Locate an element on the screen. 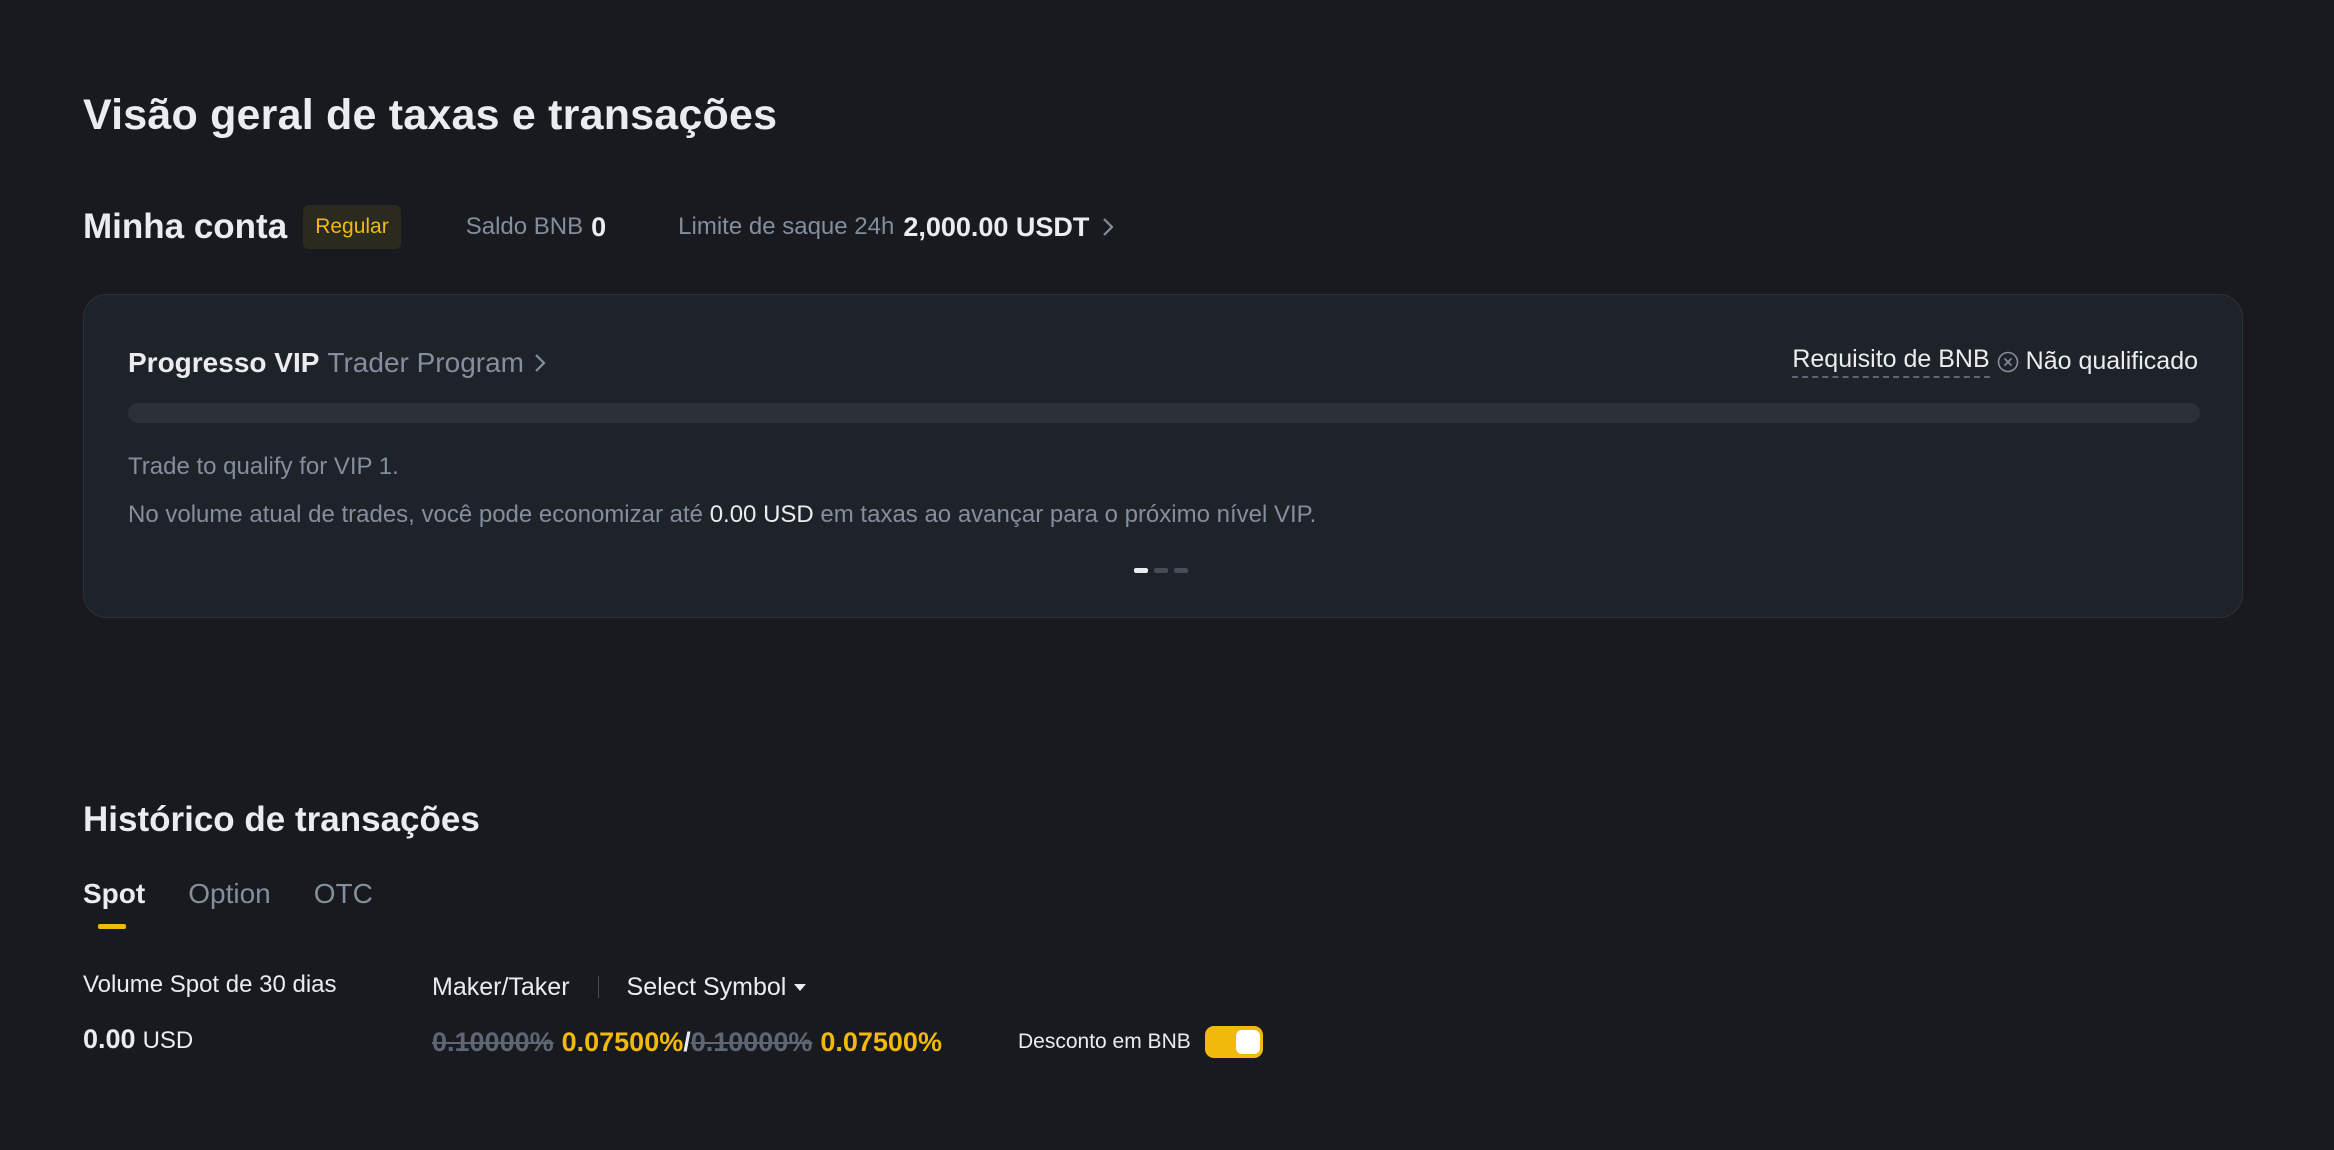 This screenshot has width=2334, height=1150. tab-option: Option is located at coordinates (229, 894).